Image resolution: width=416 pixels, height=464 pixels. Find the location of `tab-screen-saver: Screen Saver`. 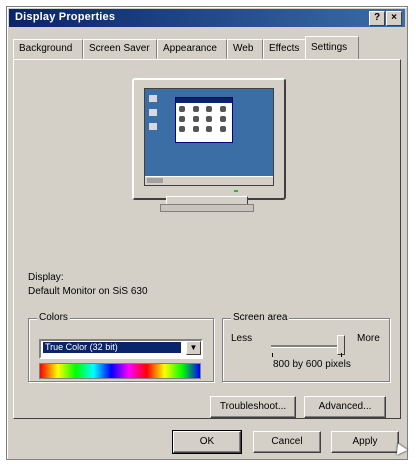

tab-screen-saver: Screen Saver is located at coordinates (120, 49).